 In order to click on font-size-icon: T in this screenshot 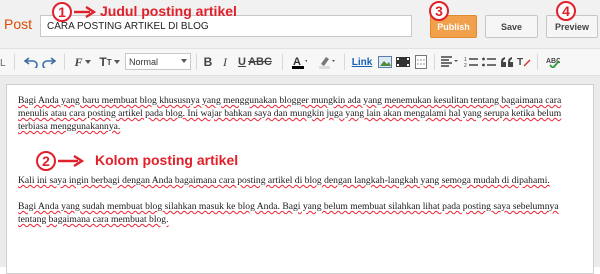, I will do `click(103, 62)`.